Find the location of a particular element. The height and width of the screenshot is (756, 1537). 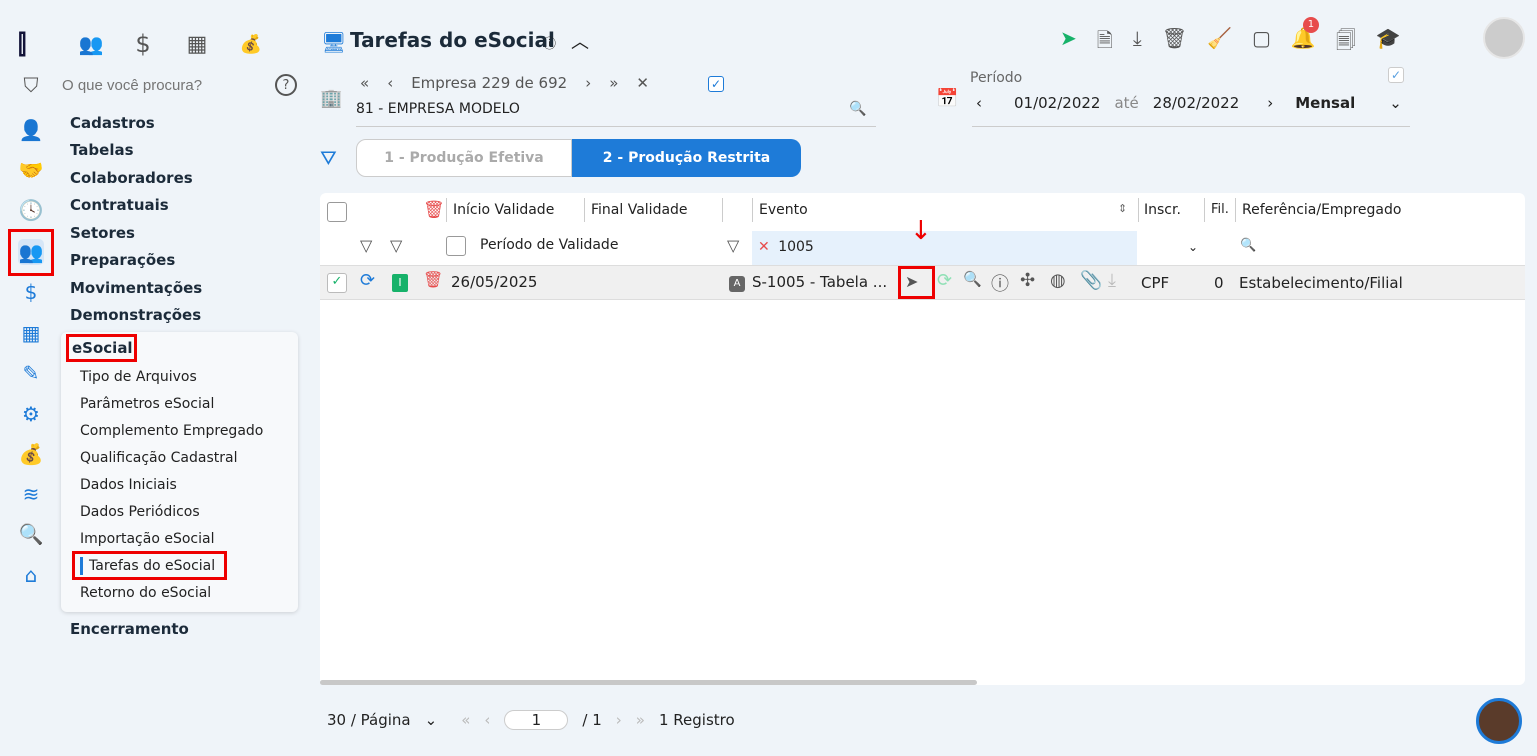

menu-encerramento: Encerramento is located at coordinates (129, 629).